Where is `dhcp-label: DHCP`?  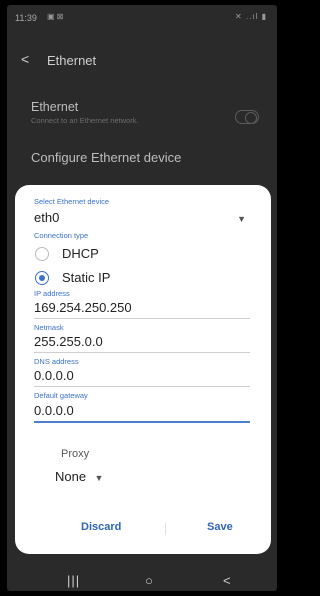
dhcp-label: DHCP is located at coordinates (80, 253).